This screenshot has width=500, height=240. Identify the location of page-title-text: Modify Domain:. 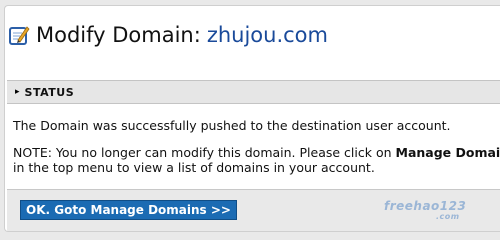
(118, 35).